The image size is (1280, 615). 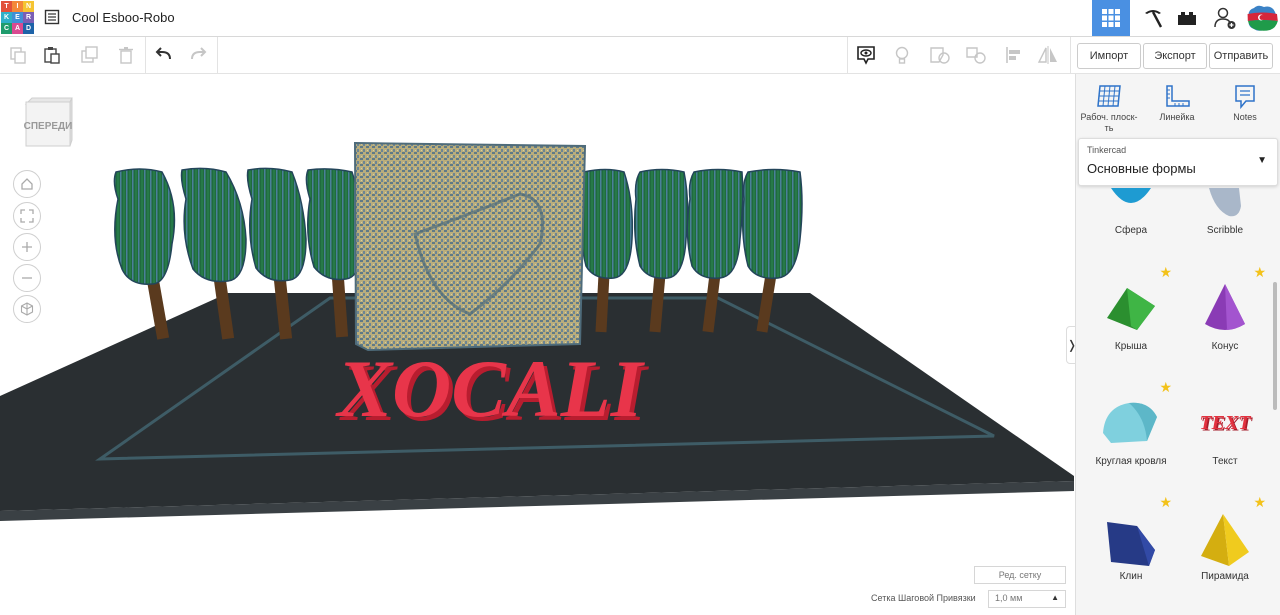 I want to click on add-user-icon, so click(x=1225, y=18).